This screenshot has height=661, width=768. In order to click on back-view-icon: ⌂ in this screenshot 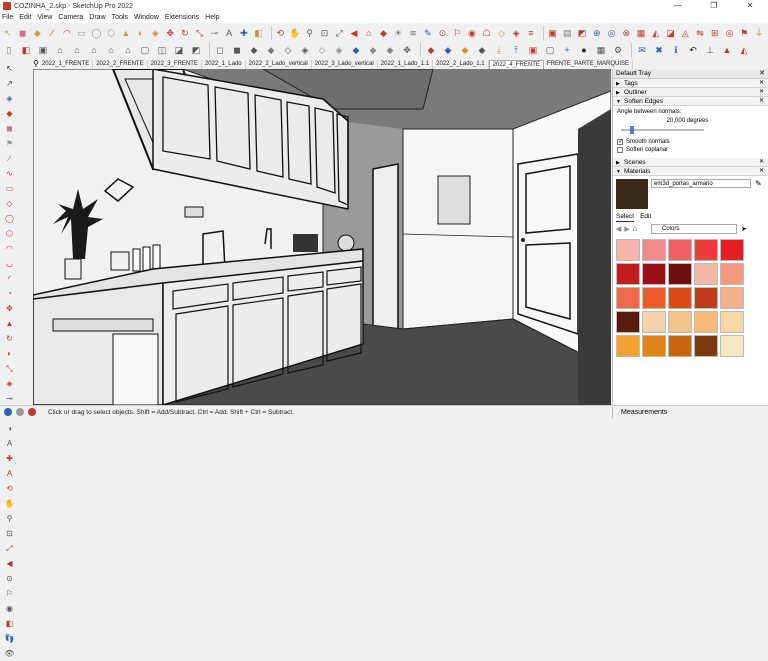, I will do `click(111, 50)`.